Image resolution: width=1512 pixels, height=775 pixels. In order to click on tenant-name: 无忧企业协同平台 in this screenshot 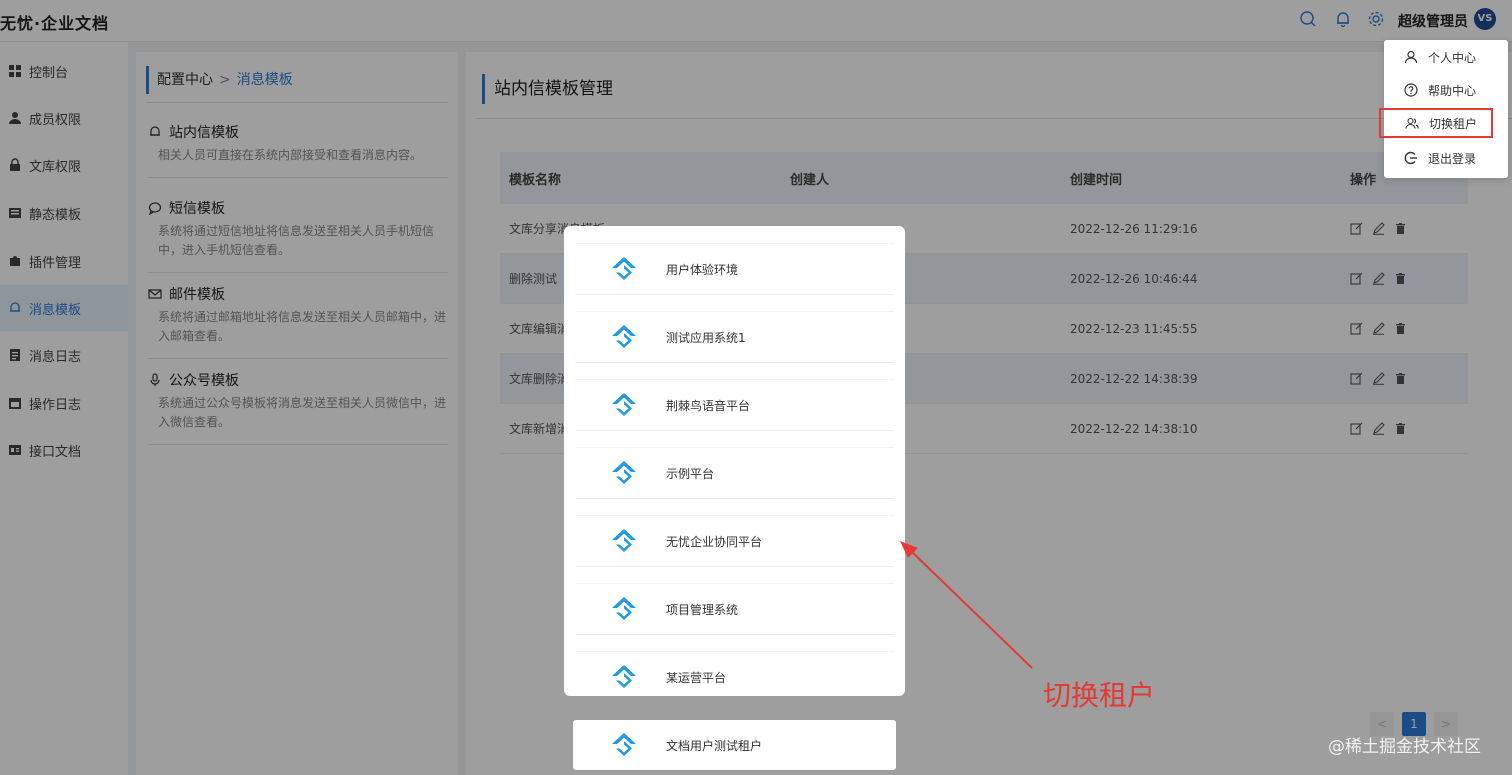, I will do `click(714, 541)`.